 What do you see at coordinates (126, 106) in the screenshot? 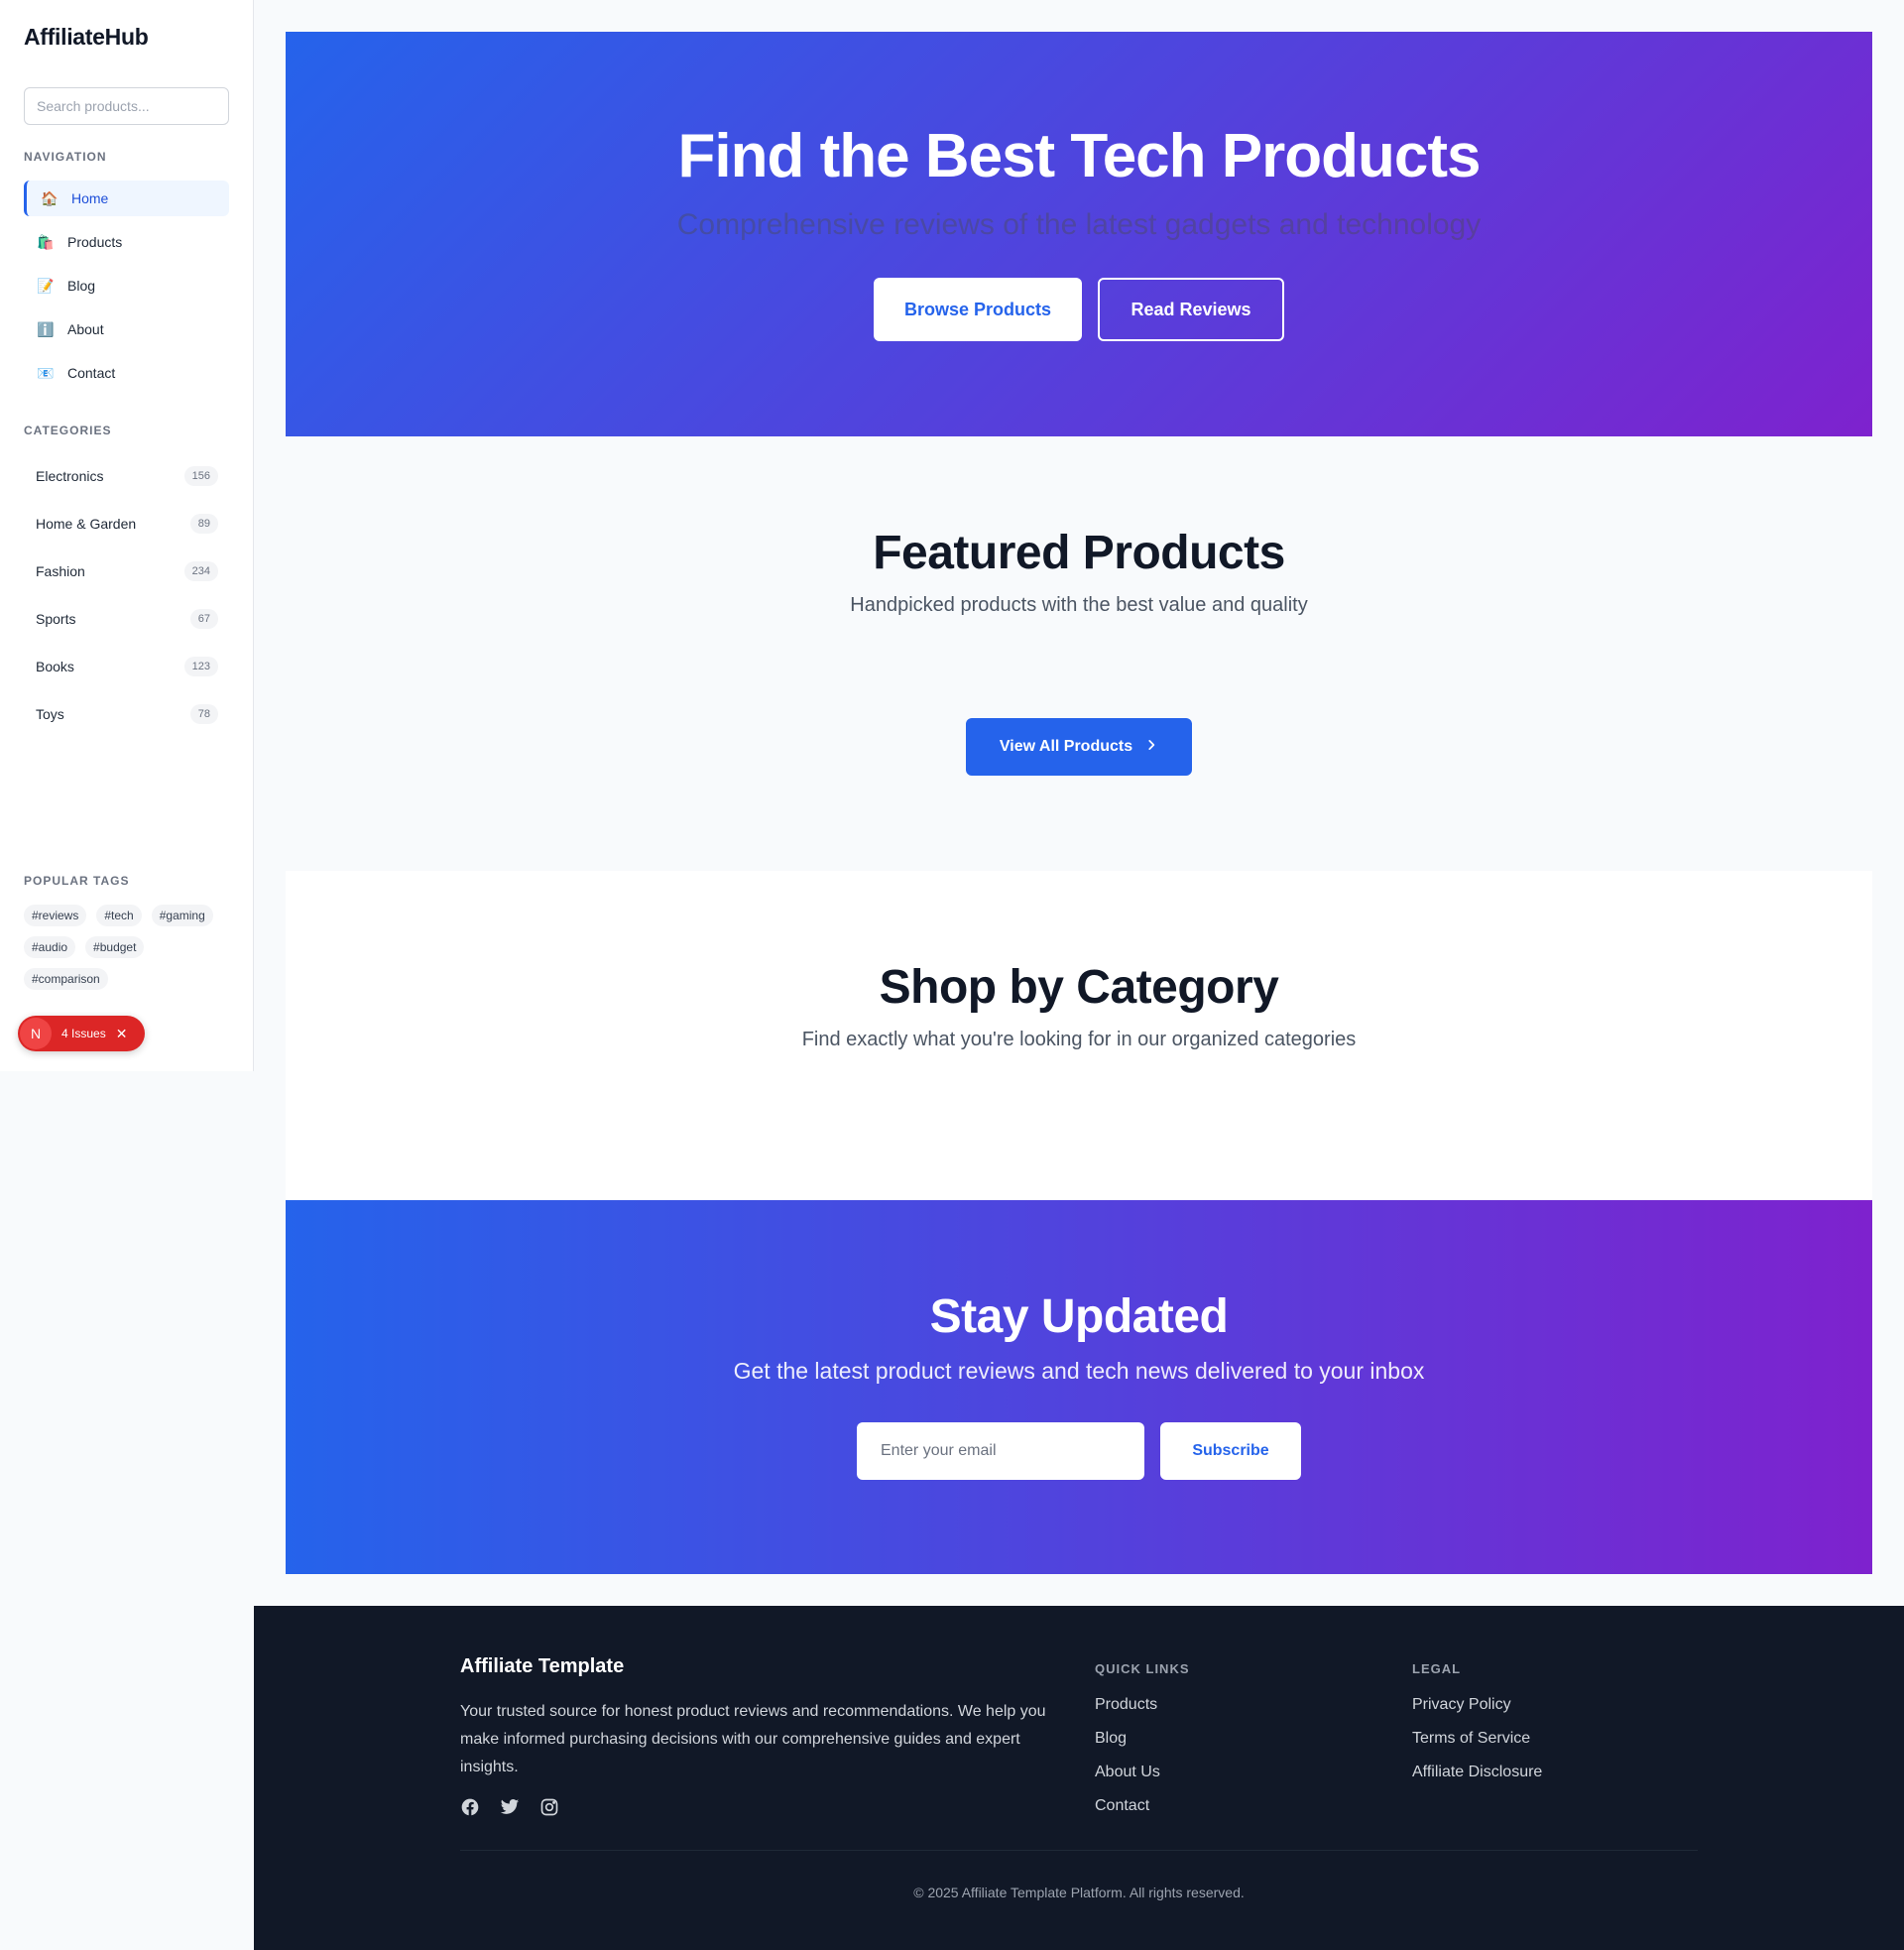
I see `search-input` at bounding box center [126, 106].